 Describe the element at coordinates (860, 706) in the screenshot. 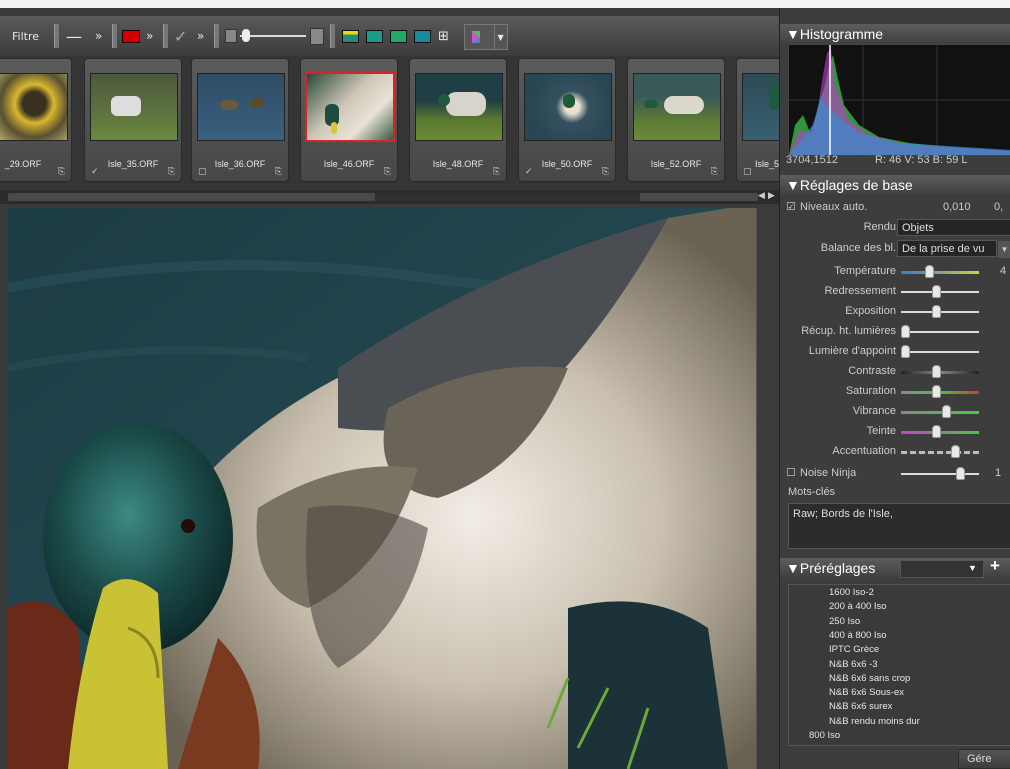

I see `preset-item: N&B 6x6 surex` at that location.